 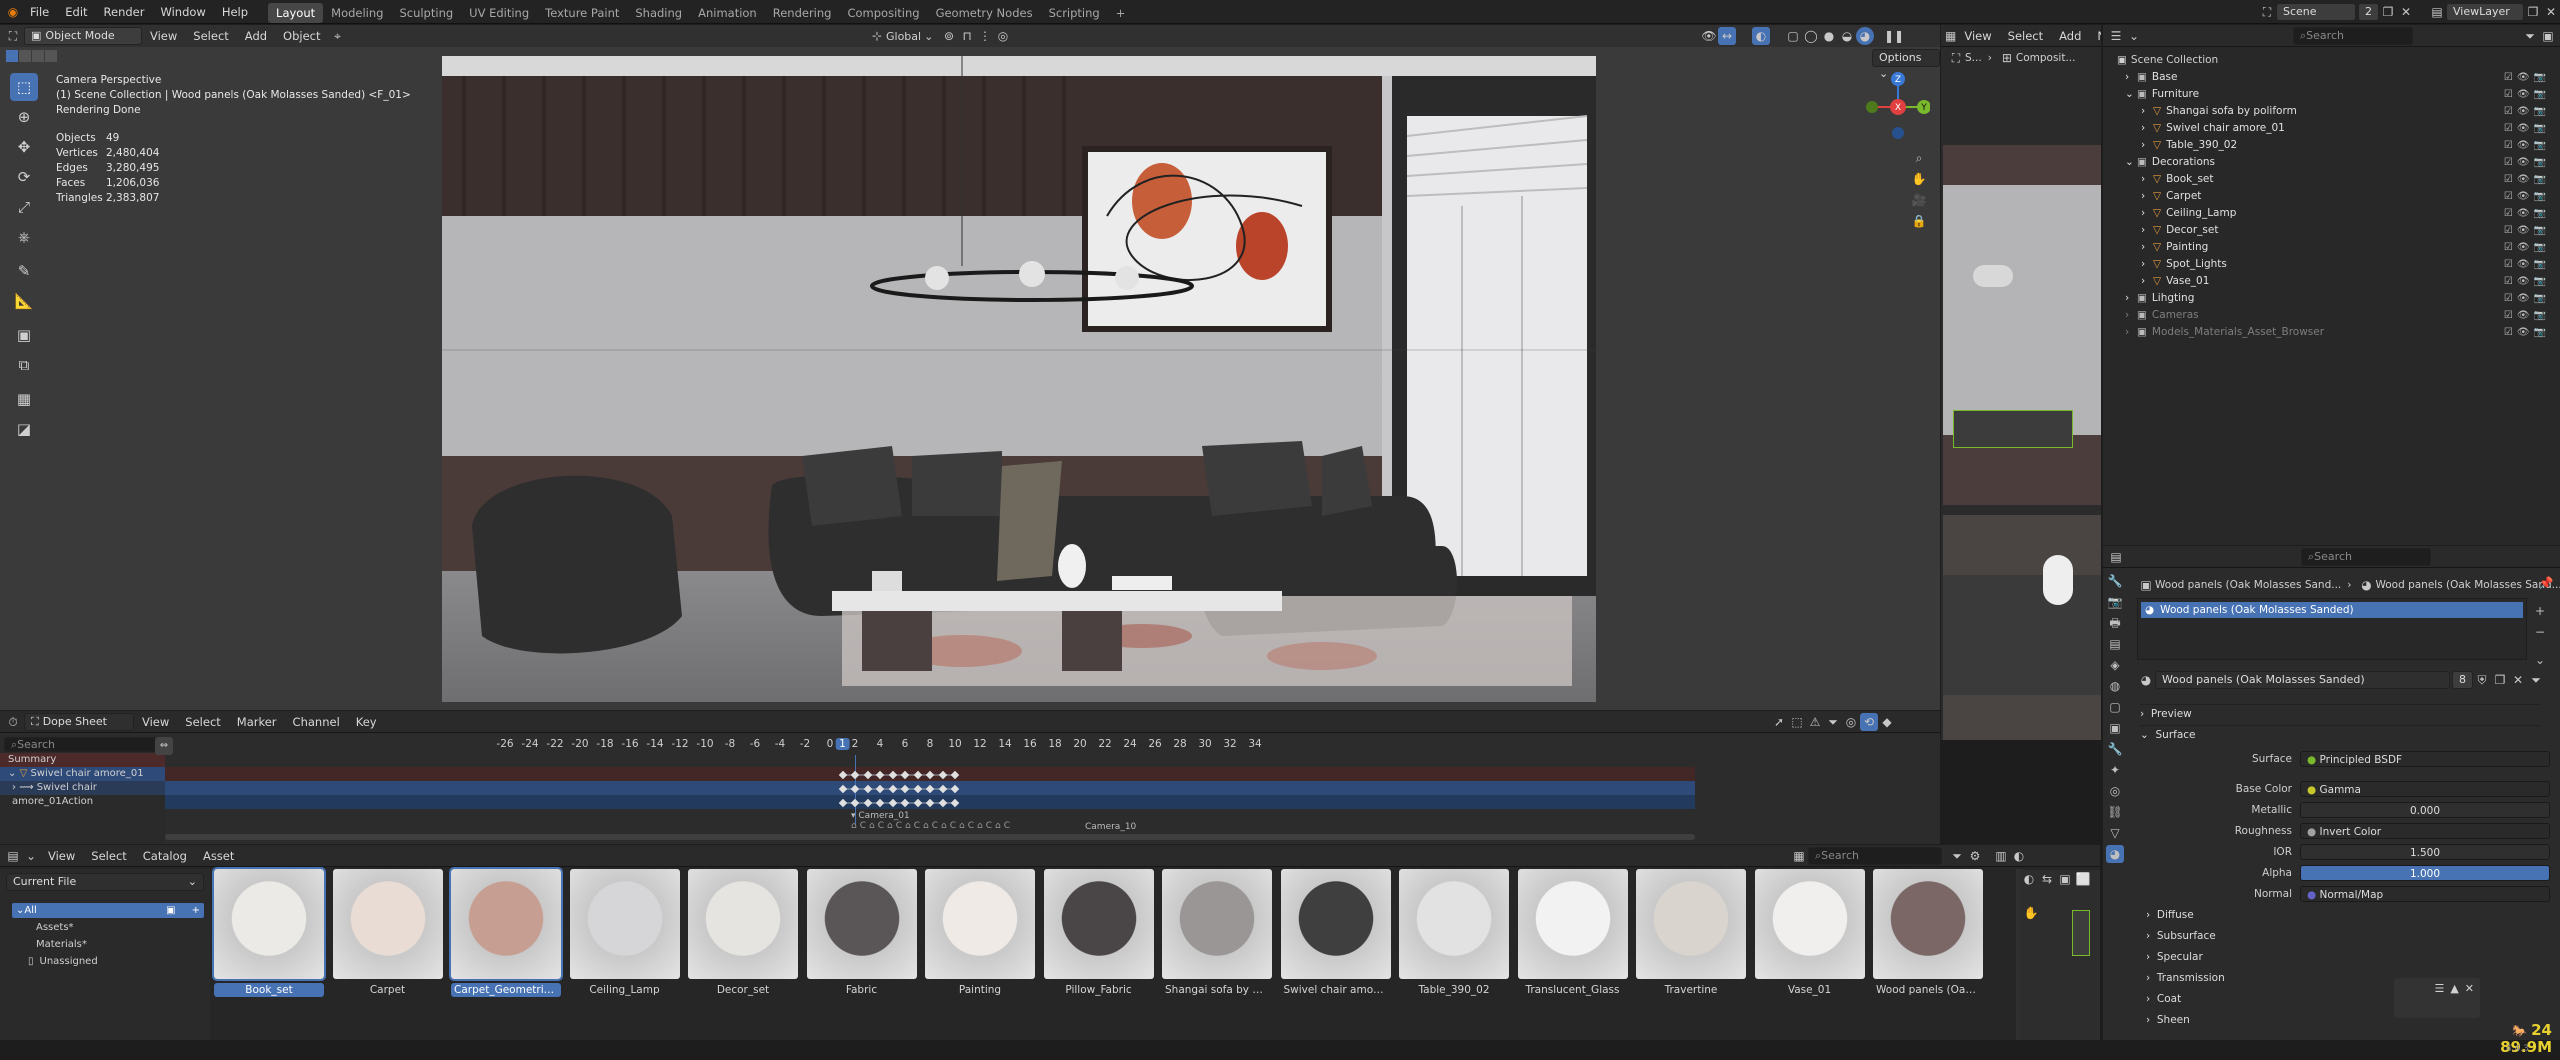 I want to click on tab-shading: Shading, so click(x=658, y=13).